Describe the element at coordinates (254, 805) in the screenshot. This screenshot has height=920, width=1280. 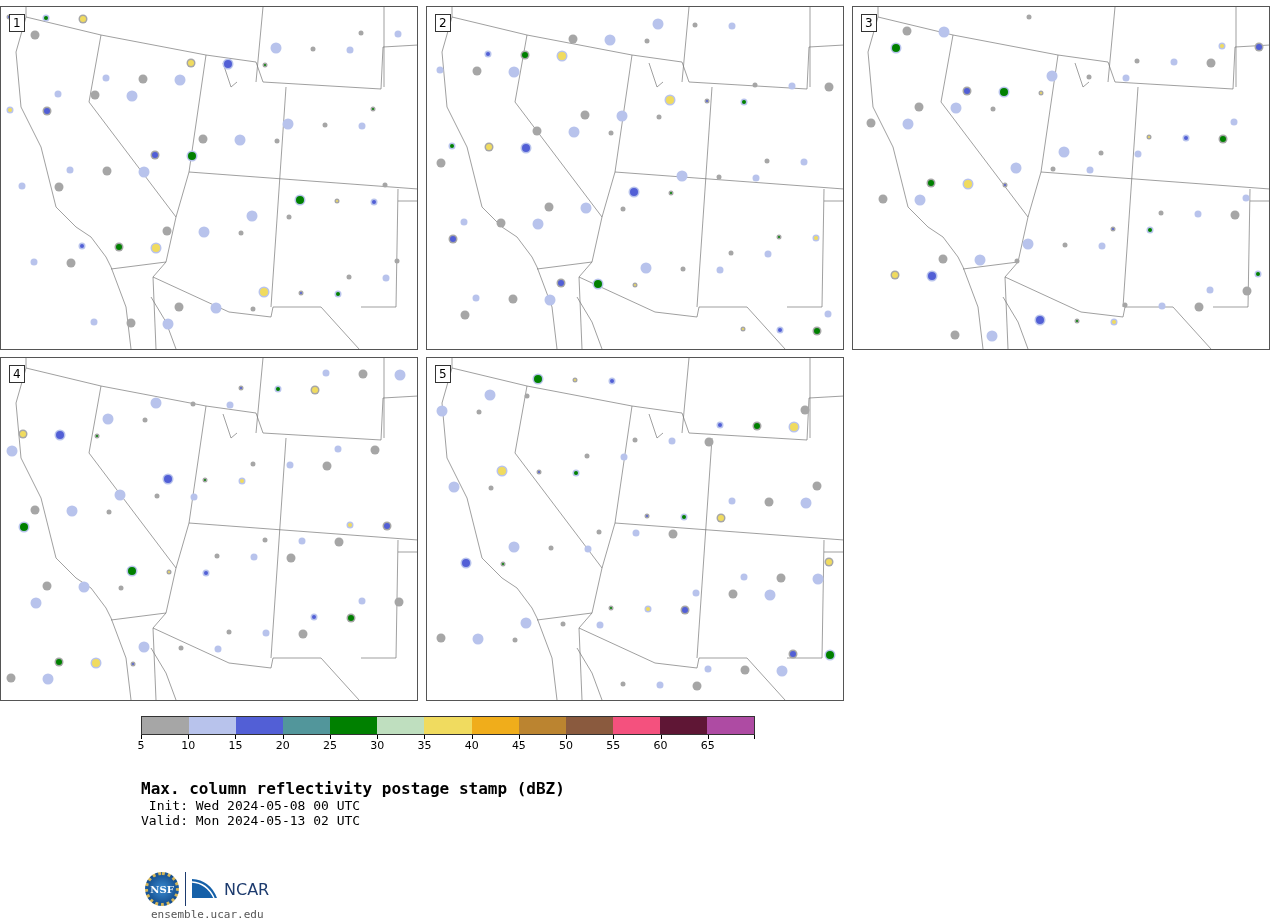
I see `init-time: Init: Wed 2024-05-08 00 UTC` at that location.